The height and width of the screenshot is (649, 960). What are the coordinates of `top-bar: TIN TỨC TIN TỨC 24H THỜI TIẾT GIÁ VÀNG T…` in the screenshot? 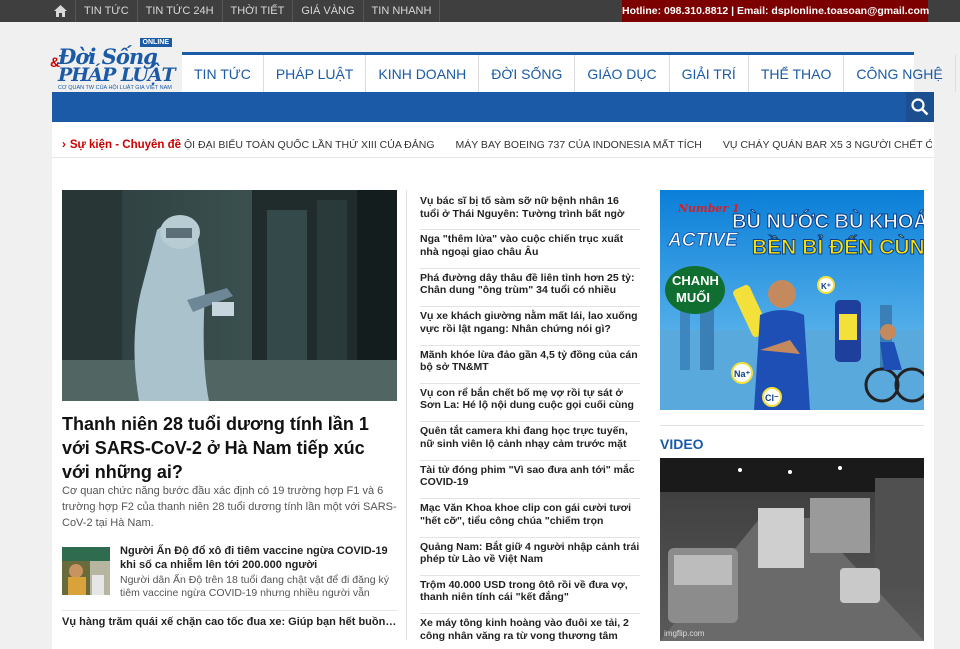 It's located at (480, 11).